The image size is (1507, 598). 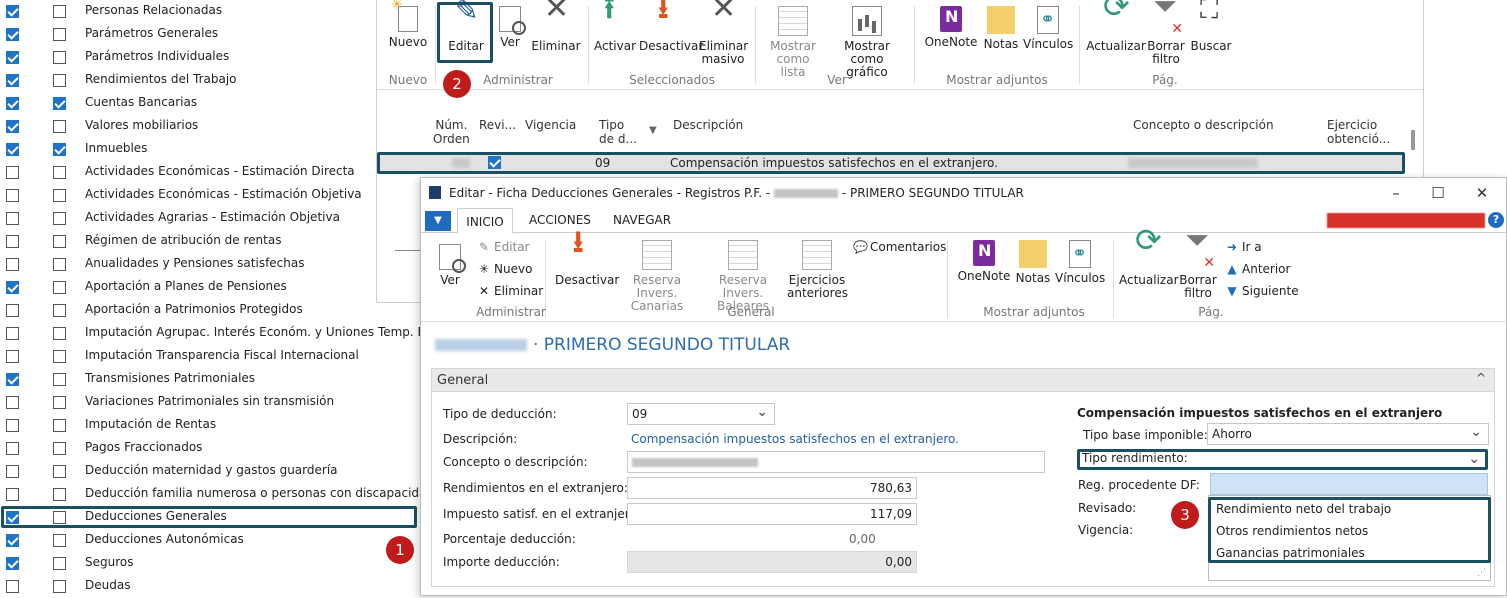 I want to click on col-description: Descripción, so click(x=708, y=125).